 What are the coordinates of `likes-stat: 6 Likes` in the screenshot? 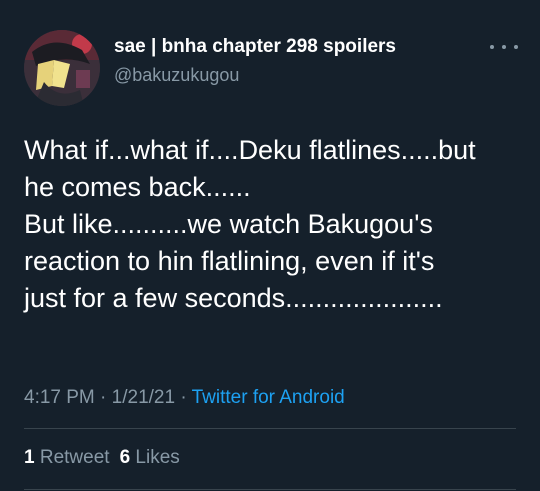 It's located at (150, 457).